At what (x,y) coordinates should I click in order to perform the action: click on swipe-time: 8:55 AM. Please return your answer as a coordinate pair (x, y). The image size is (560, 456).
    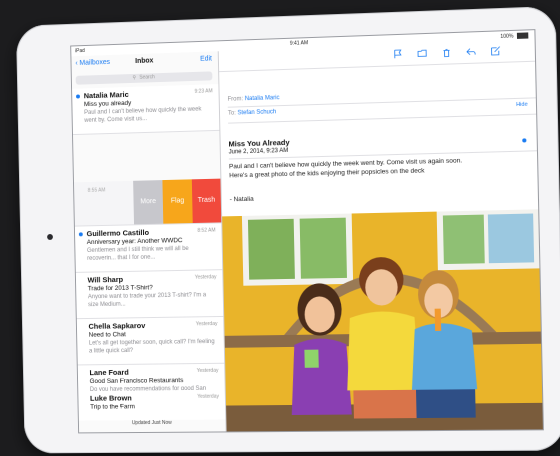
    Looking at the image, I should click on (96, 190).